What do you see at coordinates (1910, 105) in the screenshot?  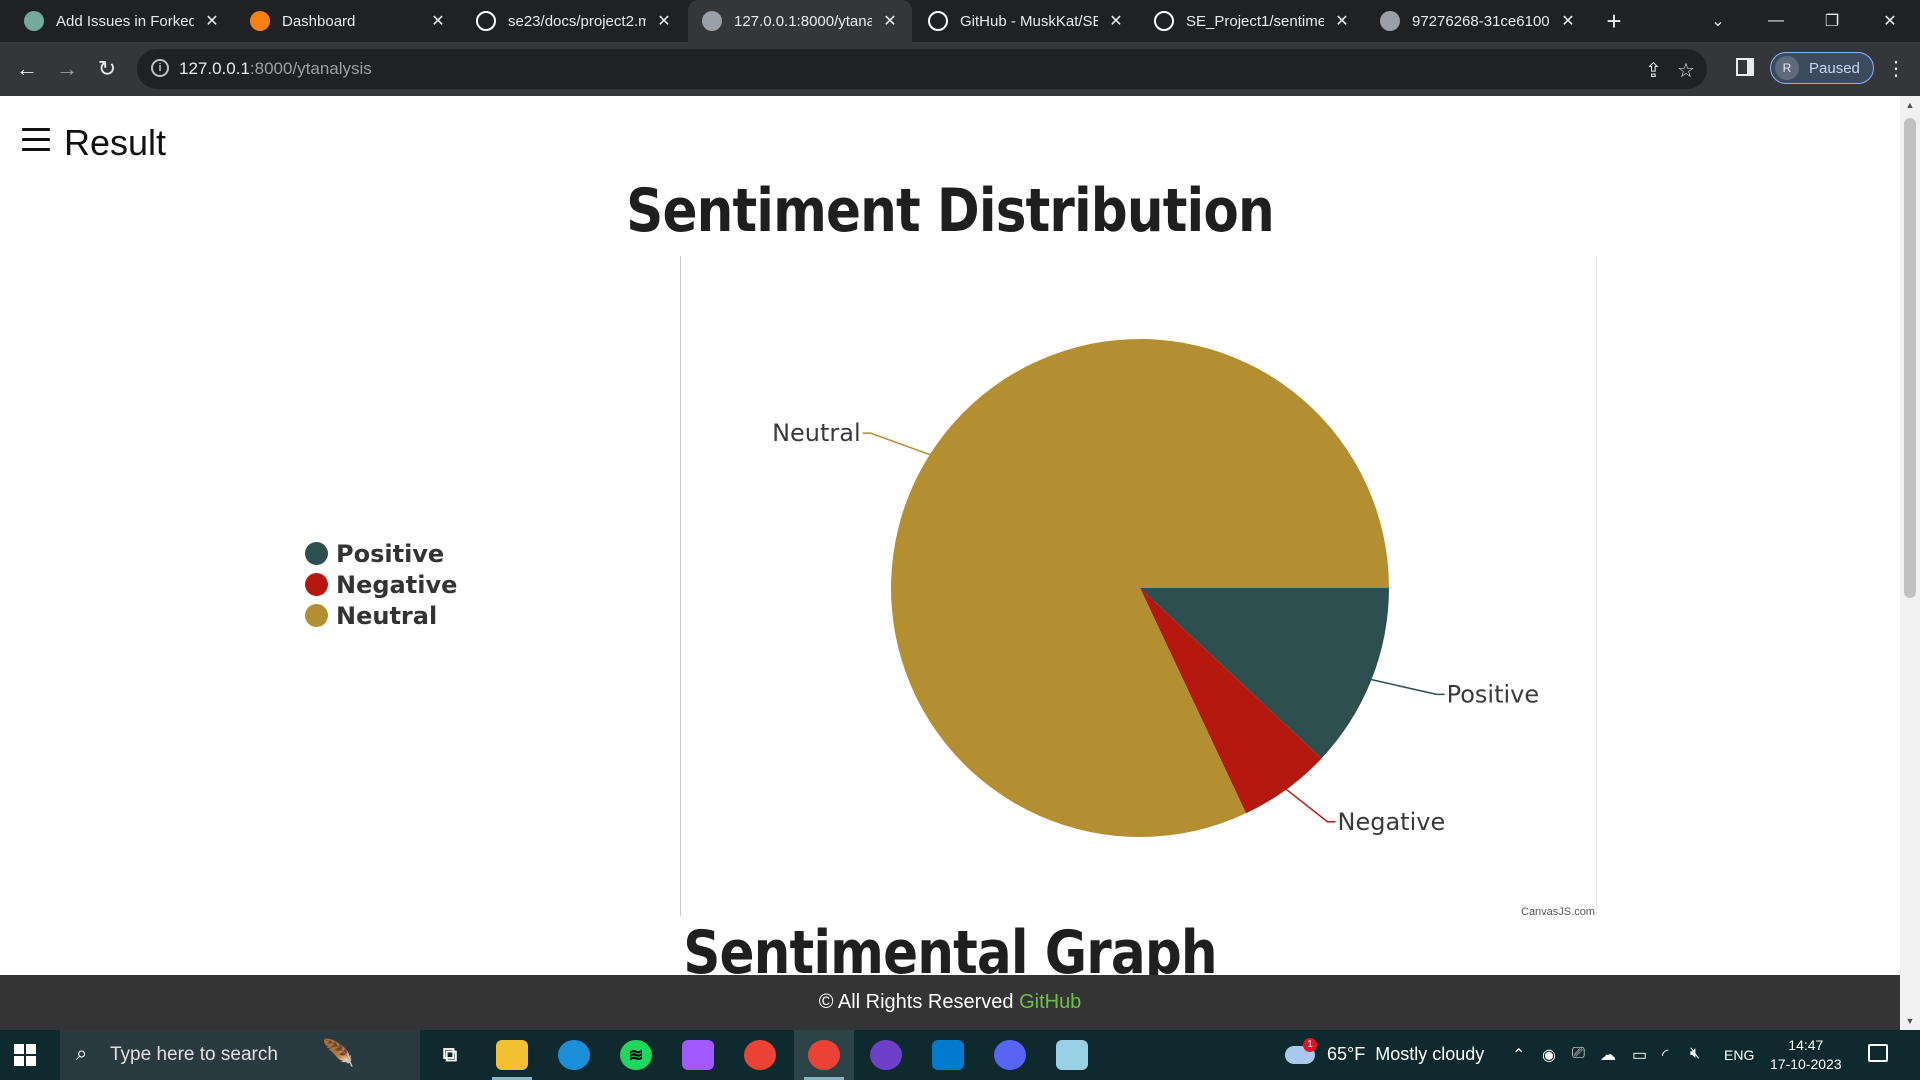 I see `scroll-up-arrow-icon: ▲` at bounding box center [1910, 105].